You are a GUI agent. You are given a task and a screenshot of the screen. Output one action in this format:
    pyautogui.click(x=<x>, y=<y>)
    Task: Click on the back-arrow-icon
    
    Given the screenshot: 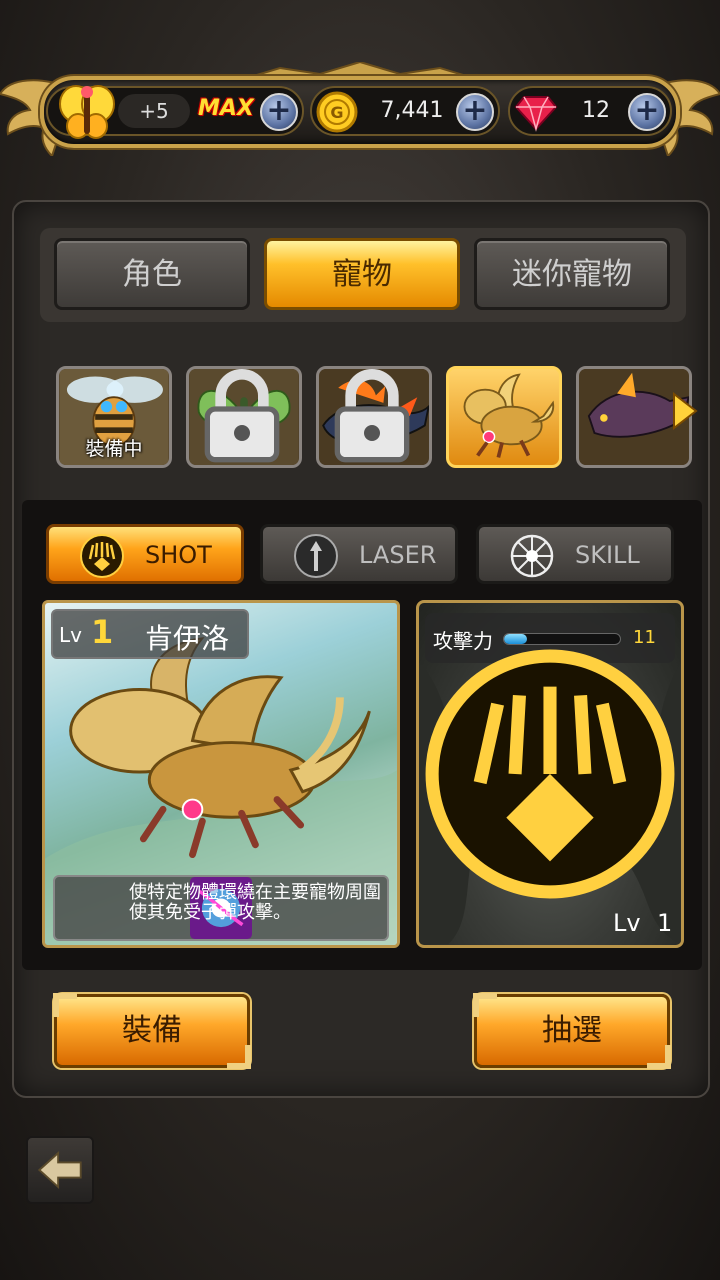 What is the action you would take?
    pyautogui.click(x=59, y=1170)
    